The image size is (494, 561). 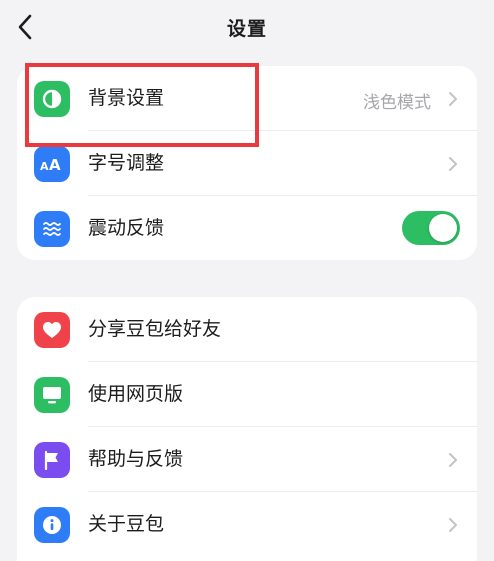 What do you see at coordinates (126, 163) in the screenshot?
I see `row-label: 字号调整` at bounding box center [126, 163].